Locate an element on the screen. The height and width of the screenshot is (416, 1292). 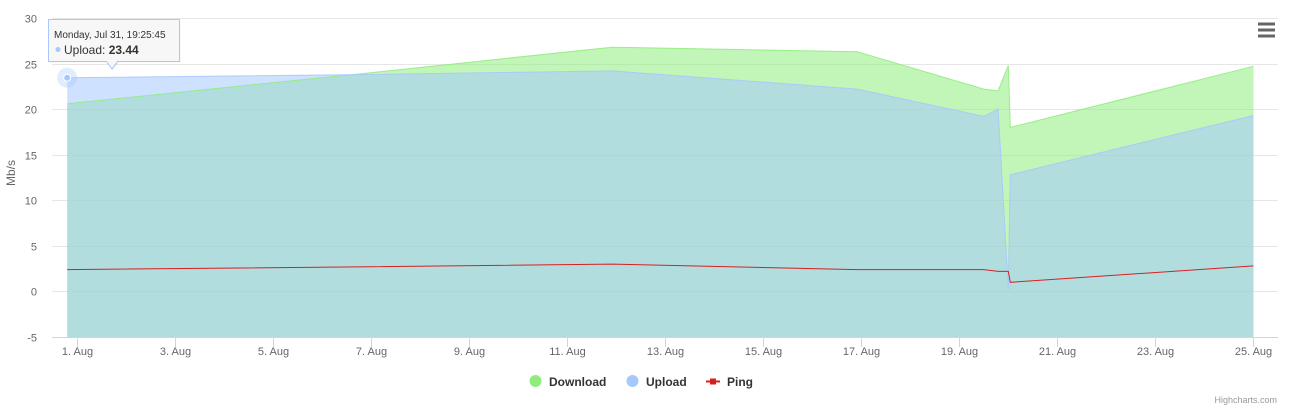
x-tick-label: 9. Aug is located at coordinates (469, 352).